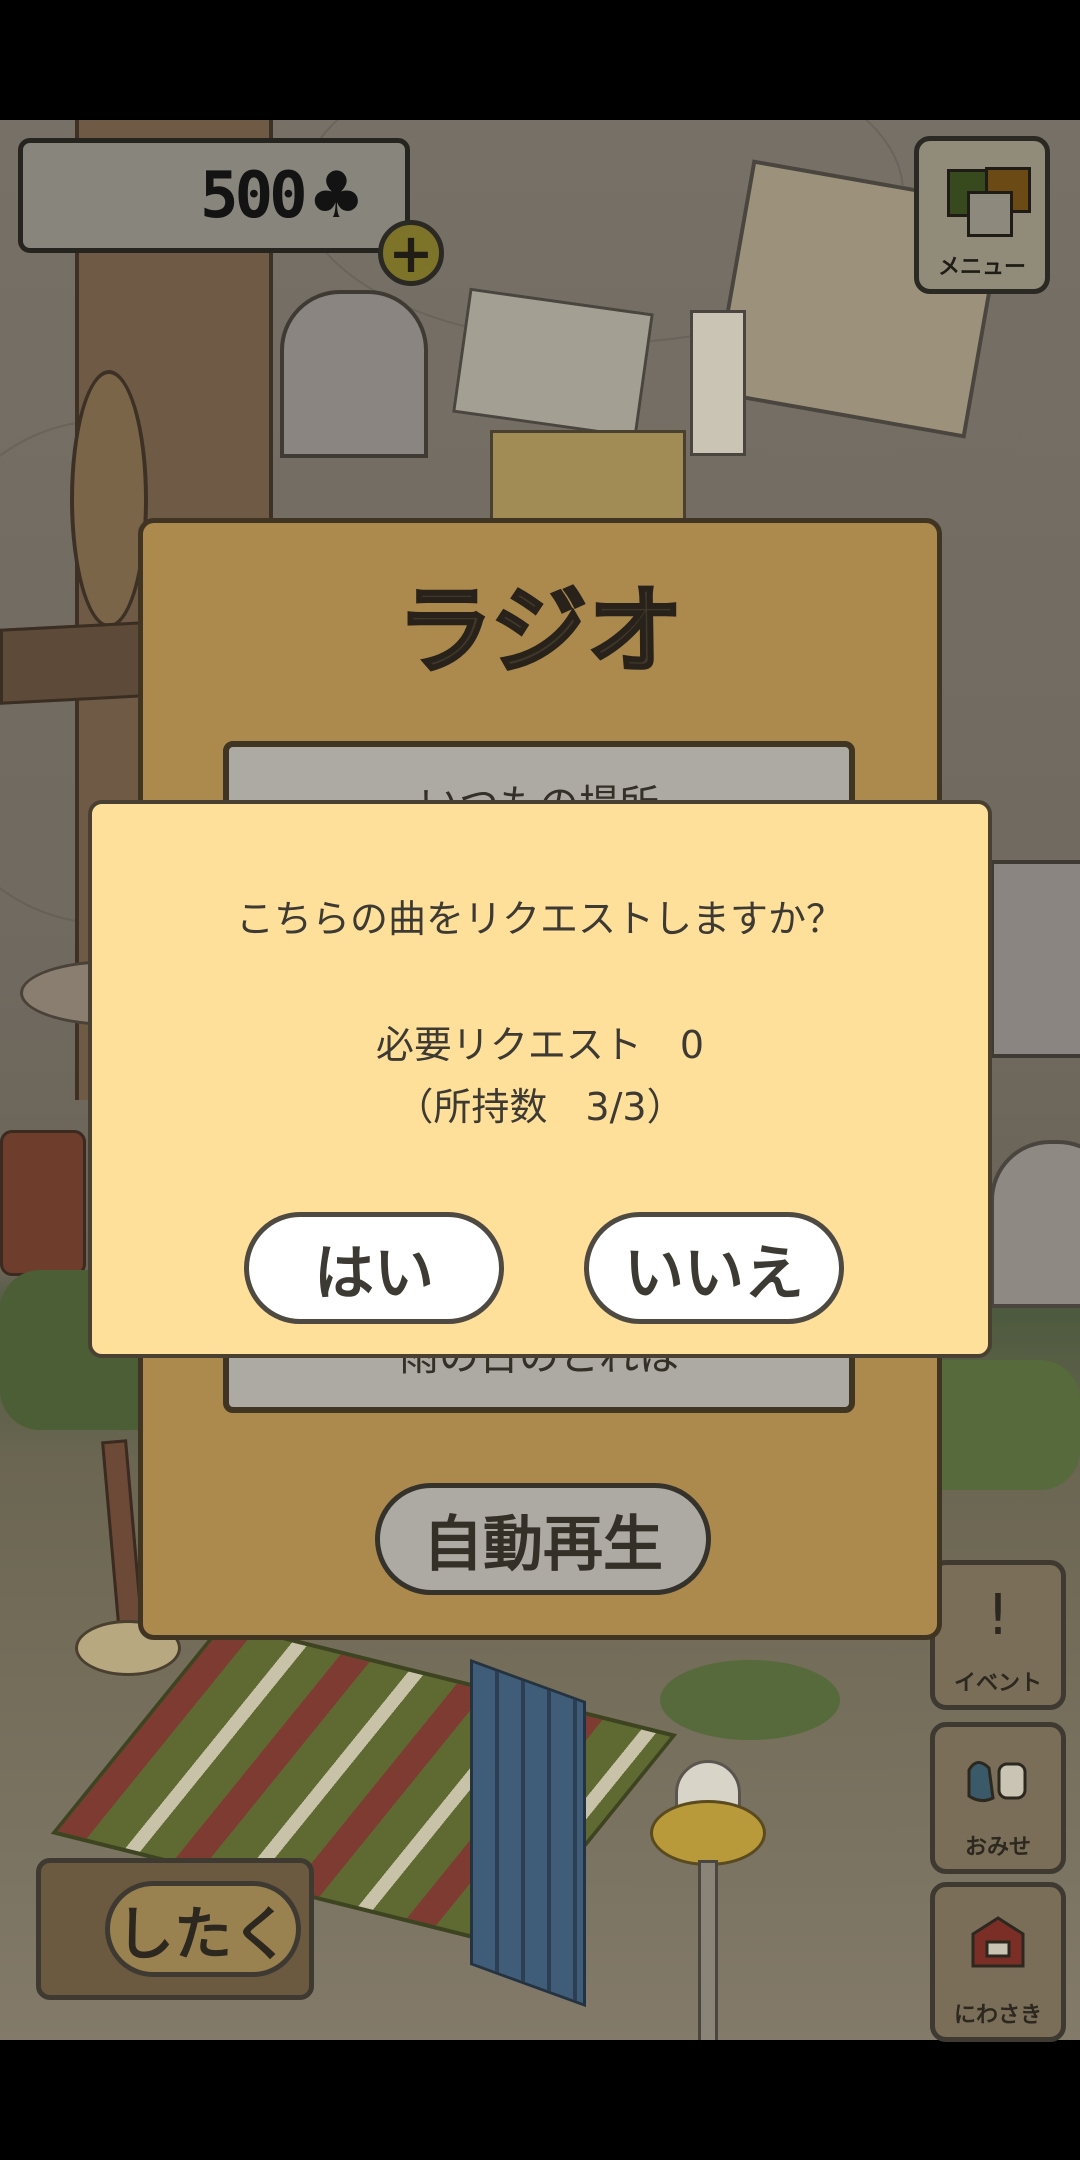  I want to click on jar, so click(43, 1203).